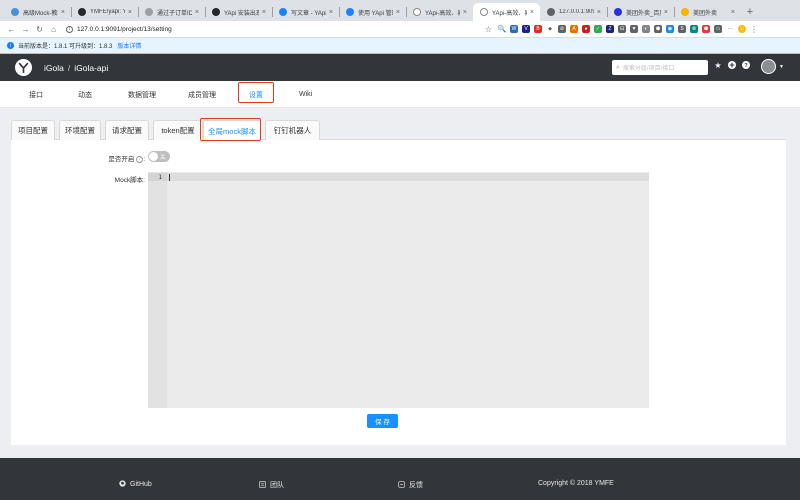  Describe the element at coordinates (11, 29) in the screenshot. I see `back-icon: ←` at that location.